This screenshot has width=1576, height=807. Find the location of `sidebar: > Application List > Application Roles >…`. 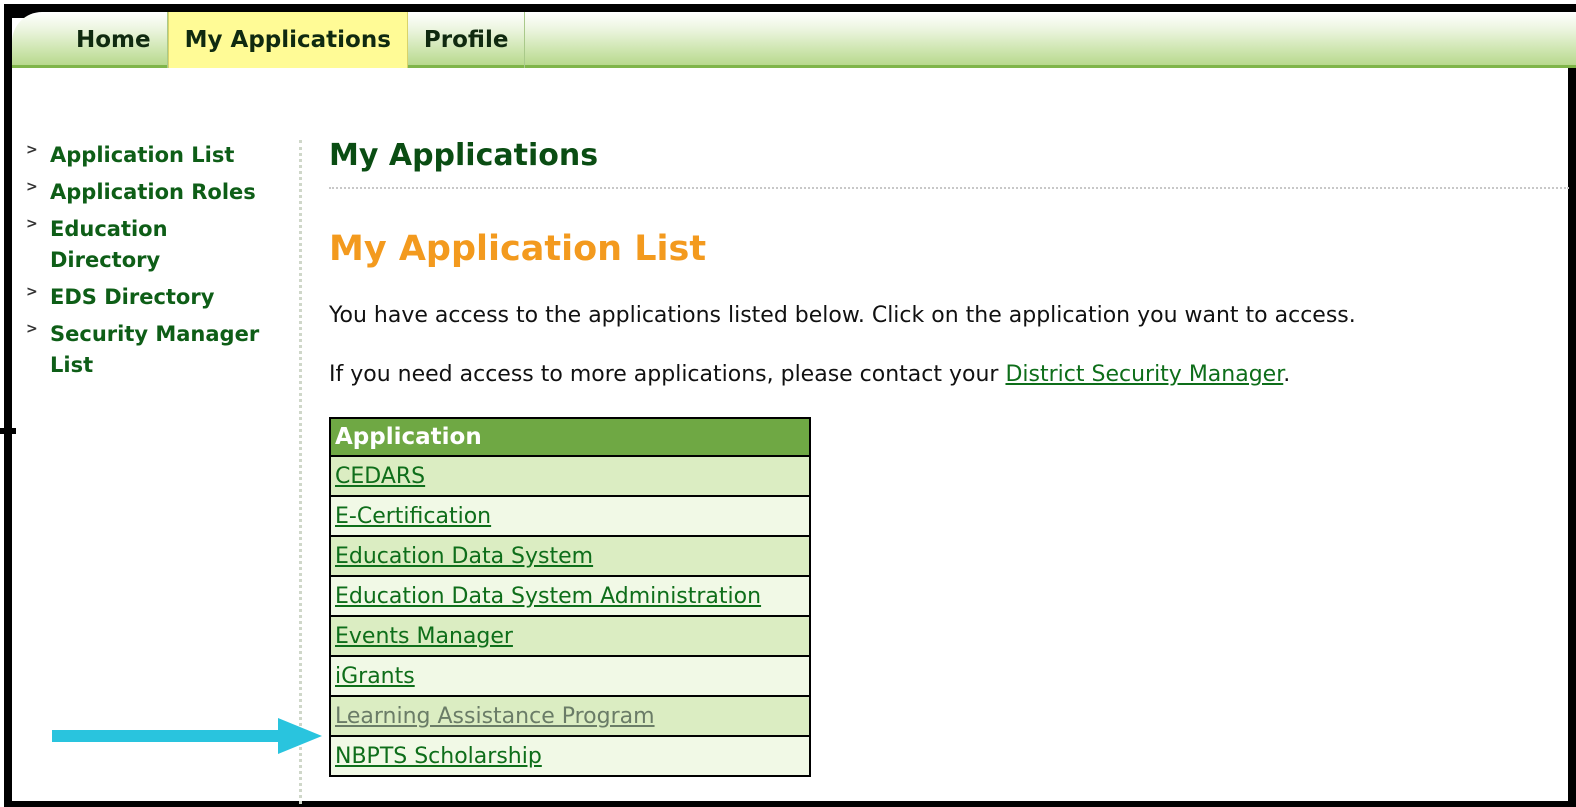

sidebar: > Application List > Application Roles >… is located at coordinates (156, 263).